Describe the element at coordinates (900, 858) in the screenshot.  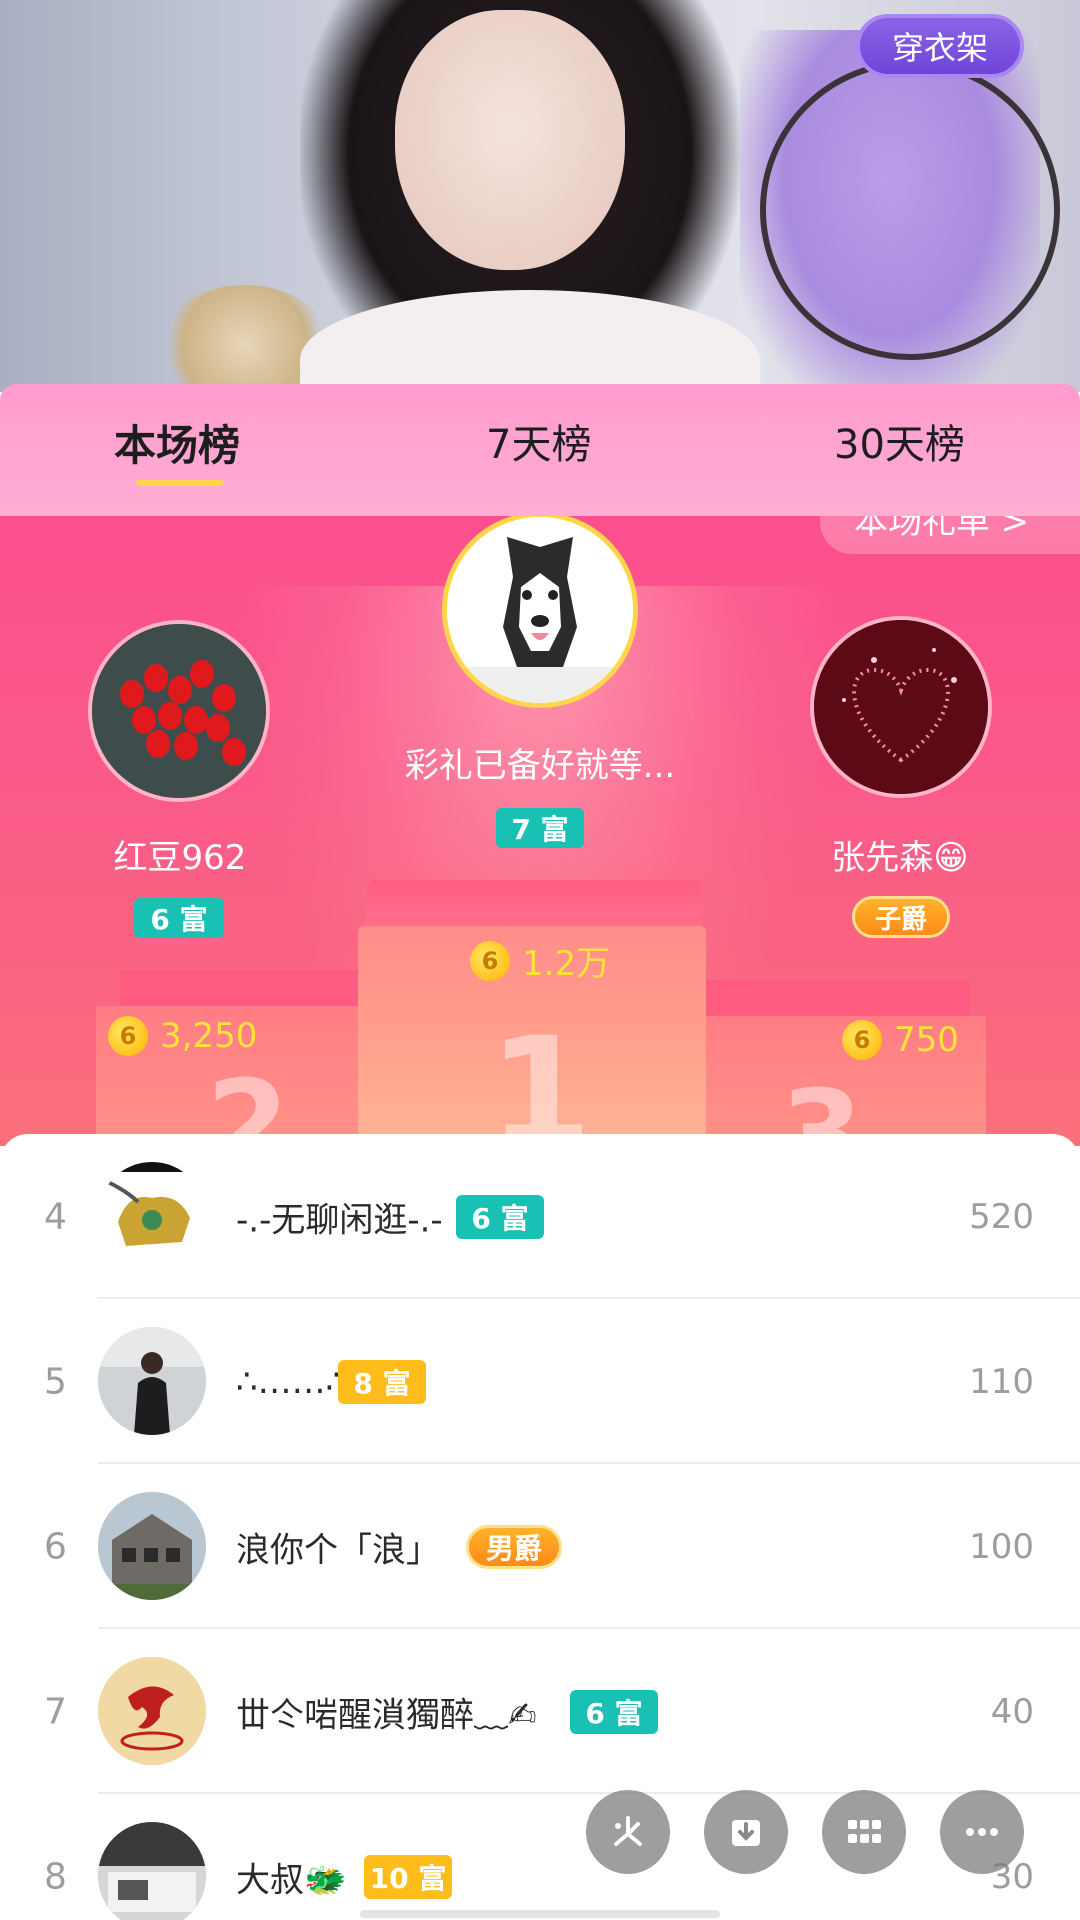
I see `top3-name: 张先森😁` at that location.